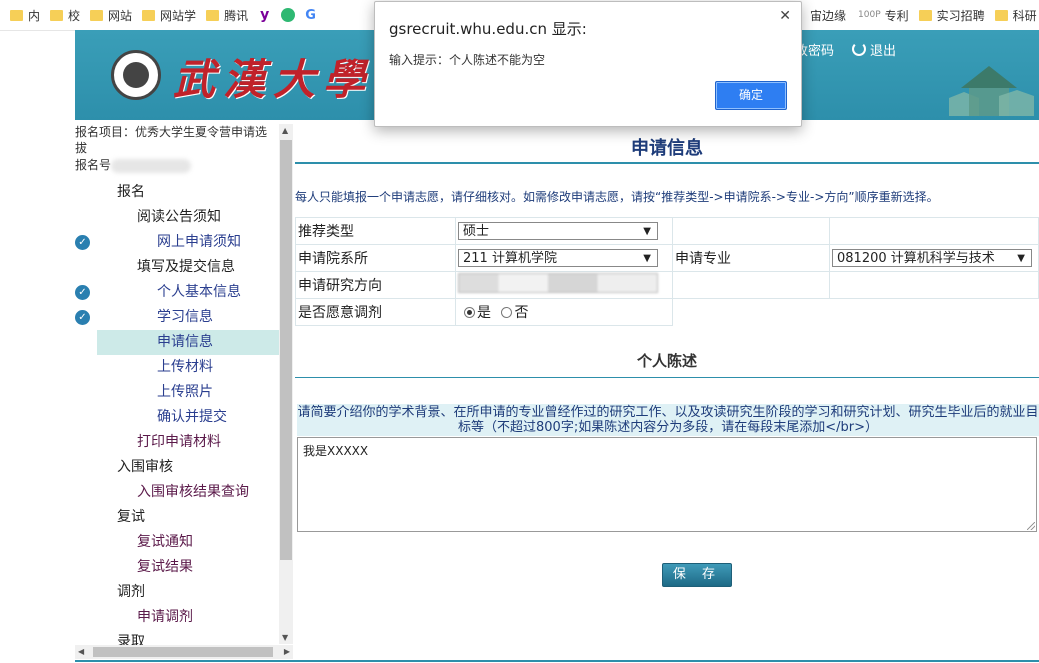 The height and width of the screenshot is (663, 1039). What do you see at coordinates (288, 15) in the screenshot?
I see `green-bookmark-icon` at bounding box center [288, 15].